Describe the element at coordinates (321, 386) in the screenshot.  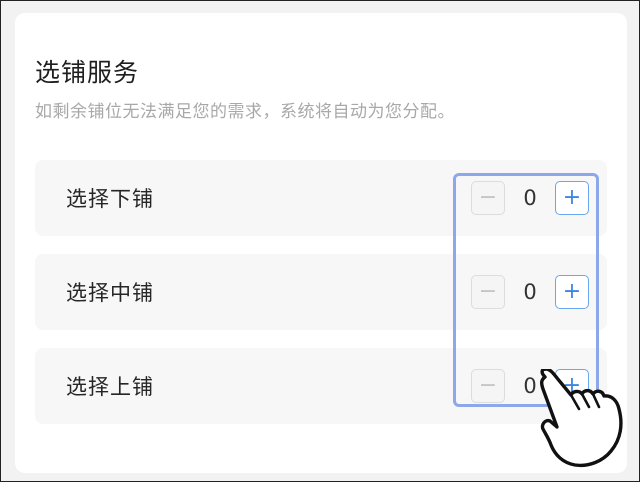
I see `upper-berth-row: 选择上铺 − 0 +` at that location.